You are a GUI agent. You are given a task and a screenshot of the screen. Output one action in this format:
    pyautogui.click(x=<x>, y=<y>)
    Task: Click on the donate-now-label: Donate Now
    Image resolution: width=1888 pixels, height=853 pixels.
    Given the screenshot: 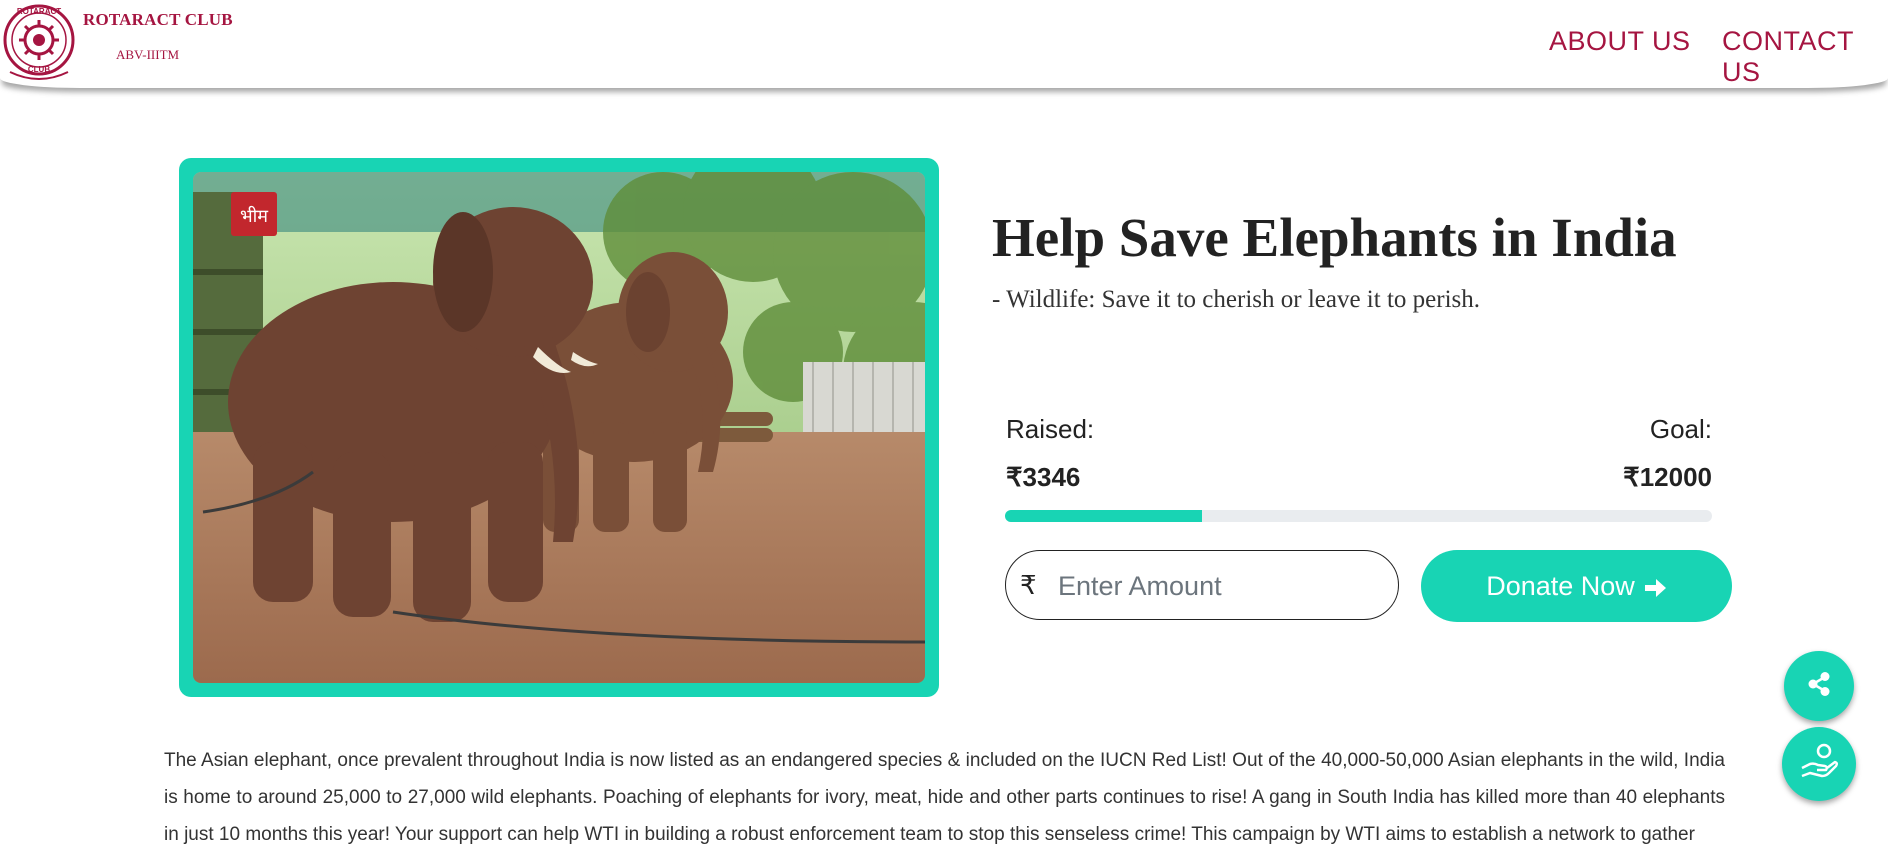 What is the action you would take?
    pyautogui.click(x=1560, y=585)
    